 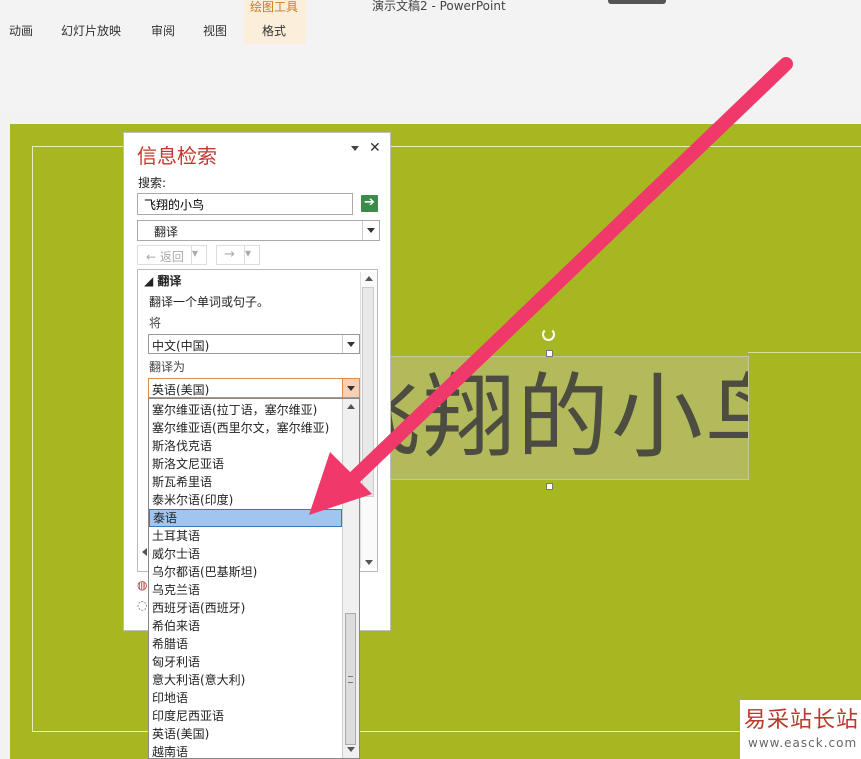 I want to click on watermark: 易采站长站 www.easck.com, so click(x=800, y=729).